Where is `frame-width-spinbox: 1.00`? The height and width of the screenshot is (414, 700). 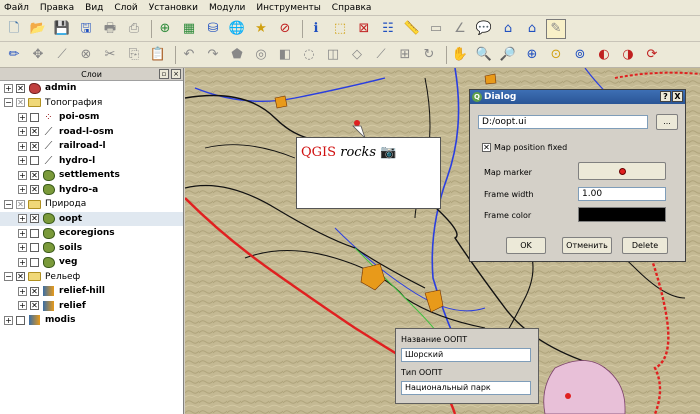 frame-width-spinbox: 1.00 is located at coordinates (622, 194).